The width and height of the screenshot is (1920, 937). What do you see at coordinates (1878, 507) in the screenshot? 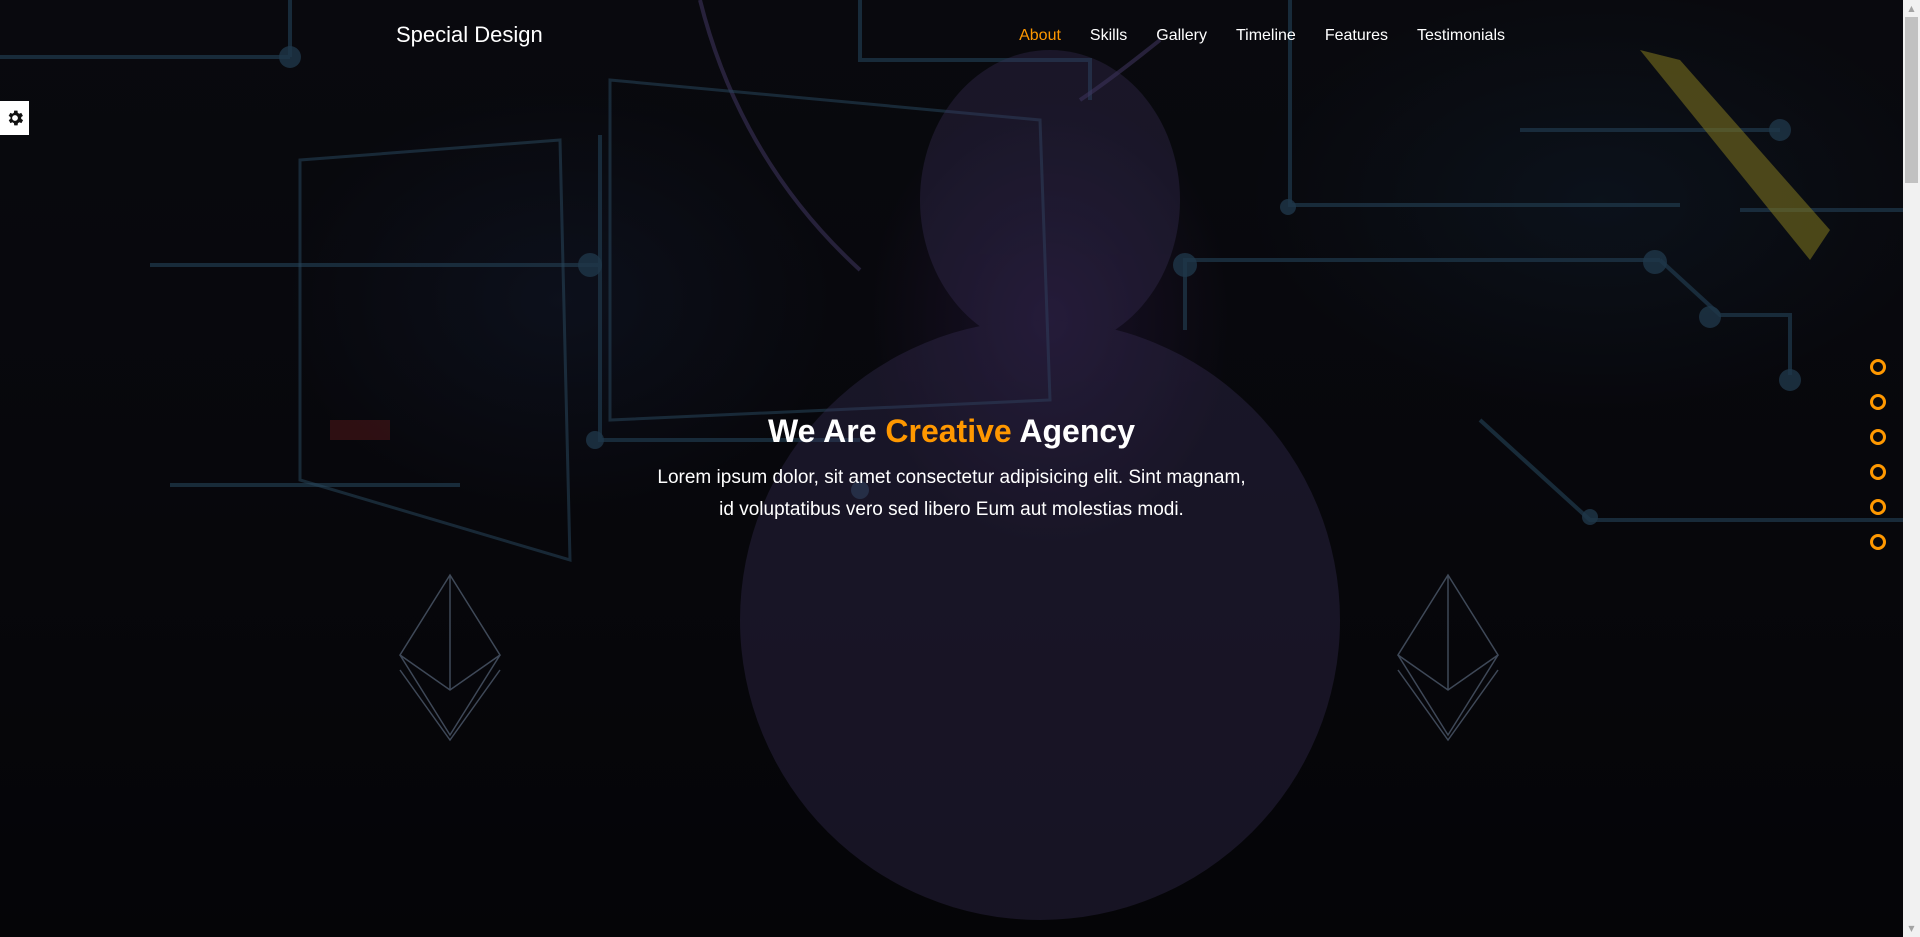
I see `bullet-features` at bounding box center [1878, 507].